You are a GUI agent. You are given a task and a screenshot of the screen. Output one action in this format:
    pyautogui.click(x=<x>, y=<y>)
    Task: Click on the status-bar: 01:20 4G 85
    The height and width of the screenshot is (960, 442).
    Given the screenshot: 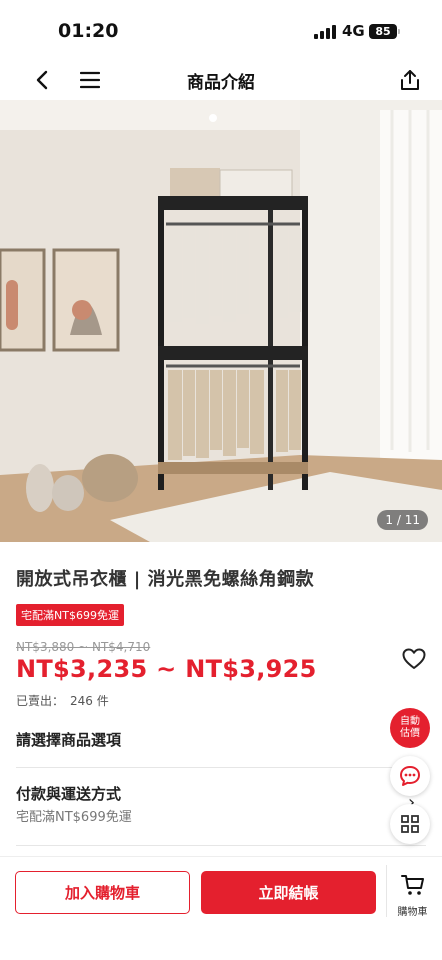 What is the action you would take?
    pyautogui.click(x=221, y=30)
    